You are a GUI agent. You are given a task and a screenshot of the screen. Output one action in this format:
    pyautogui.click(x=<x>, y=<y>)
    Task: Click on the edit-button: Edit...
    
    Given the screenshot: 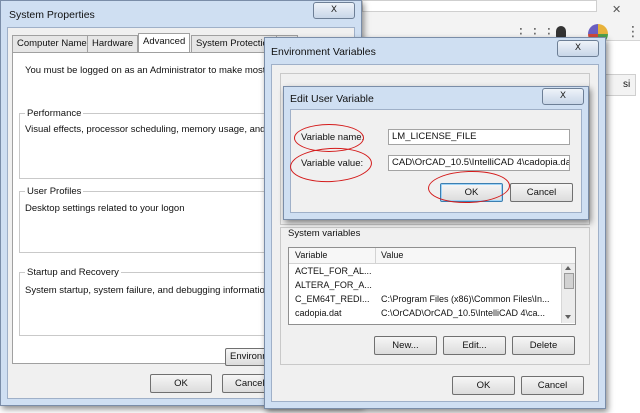 What is the action you would take?
    pyautogui.click(x=474, y=345)
    